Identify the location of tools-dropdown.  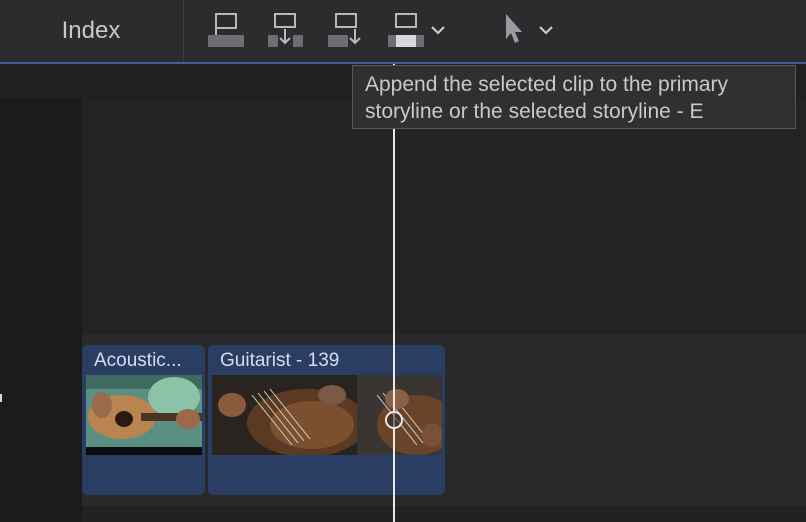
(546, 32).